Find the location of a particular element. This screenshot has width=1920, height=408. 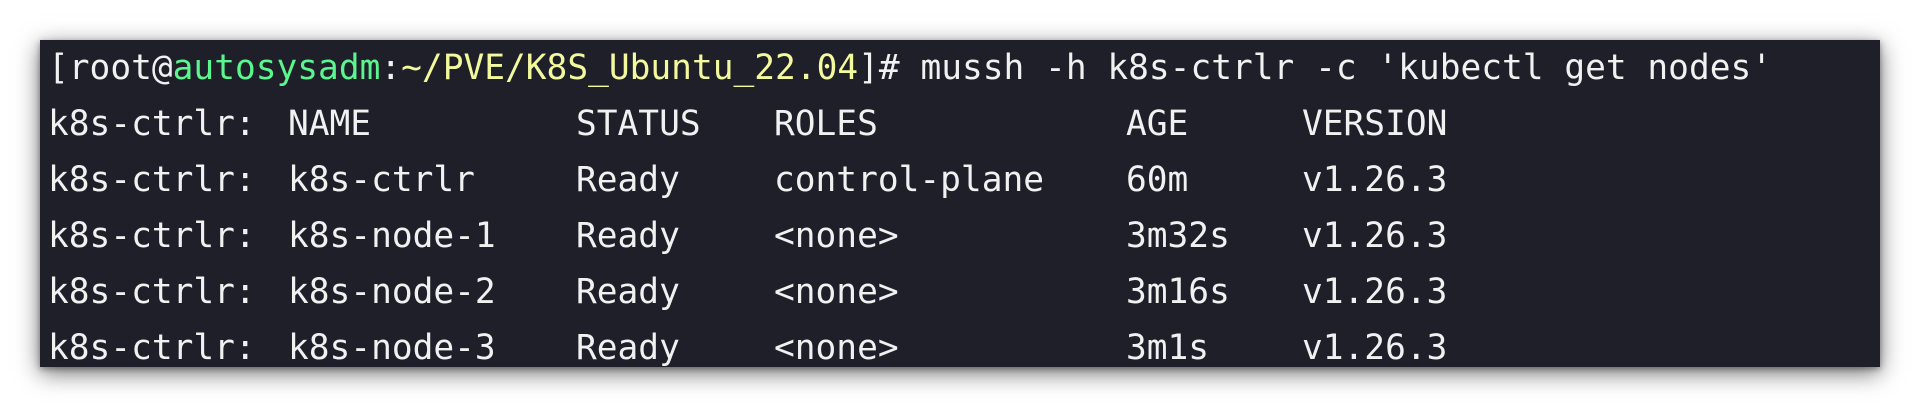

prompt-hostname: autosysadm is located at coordinates (276, 68).